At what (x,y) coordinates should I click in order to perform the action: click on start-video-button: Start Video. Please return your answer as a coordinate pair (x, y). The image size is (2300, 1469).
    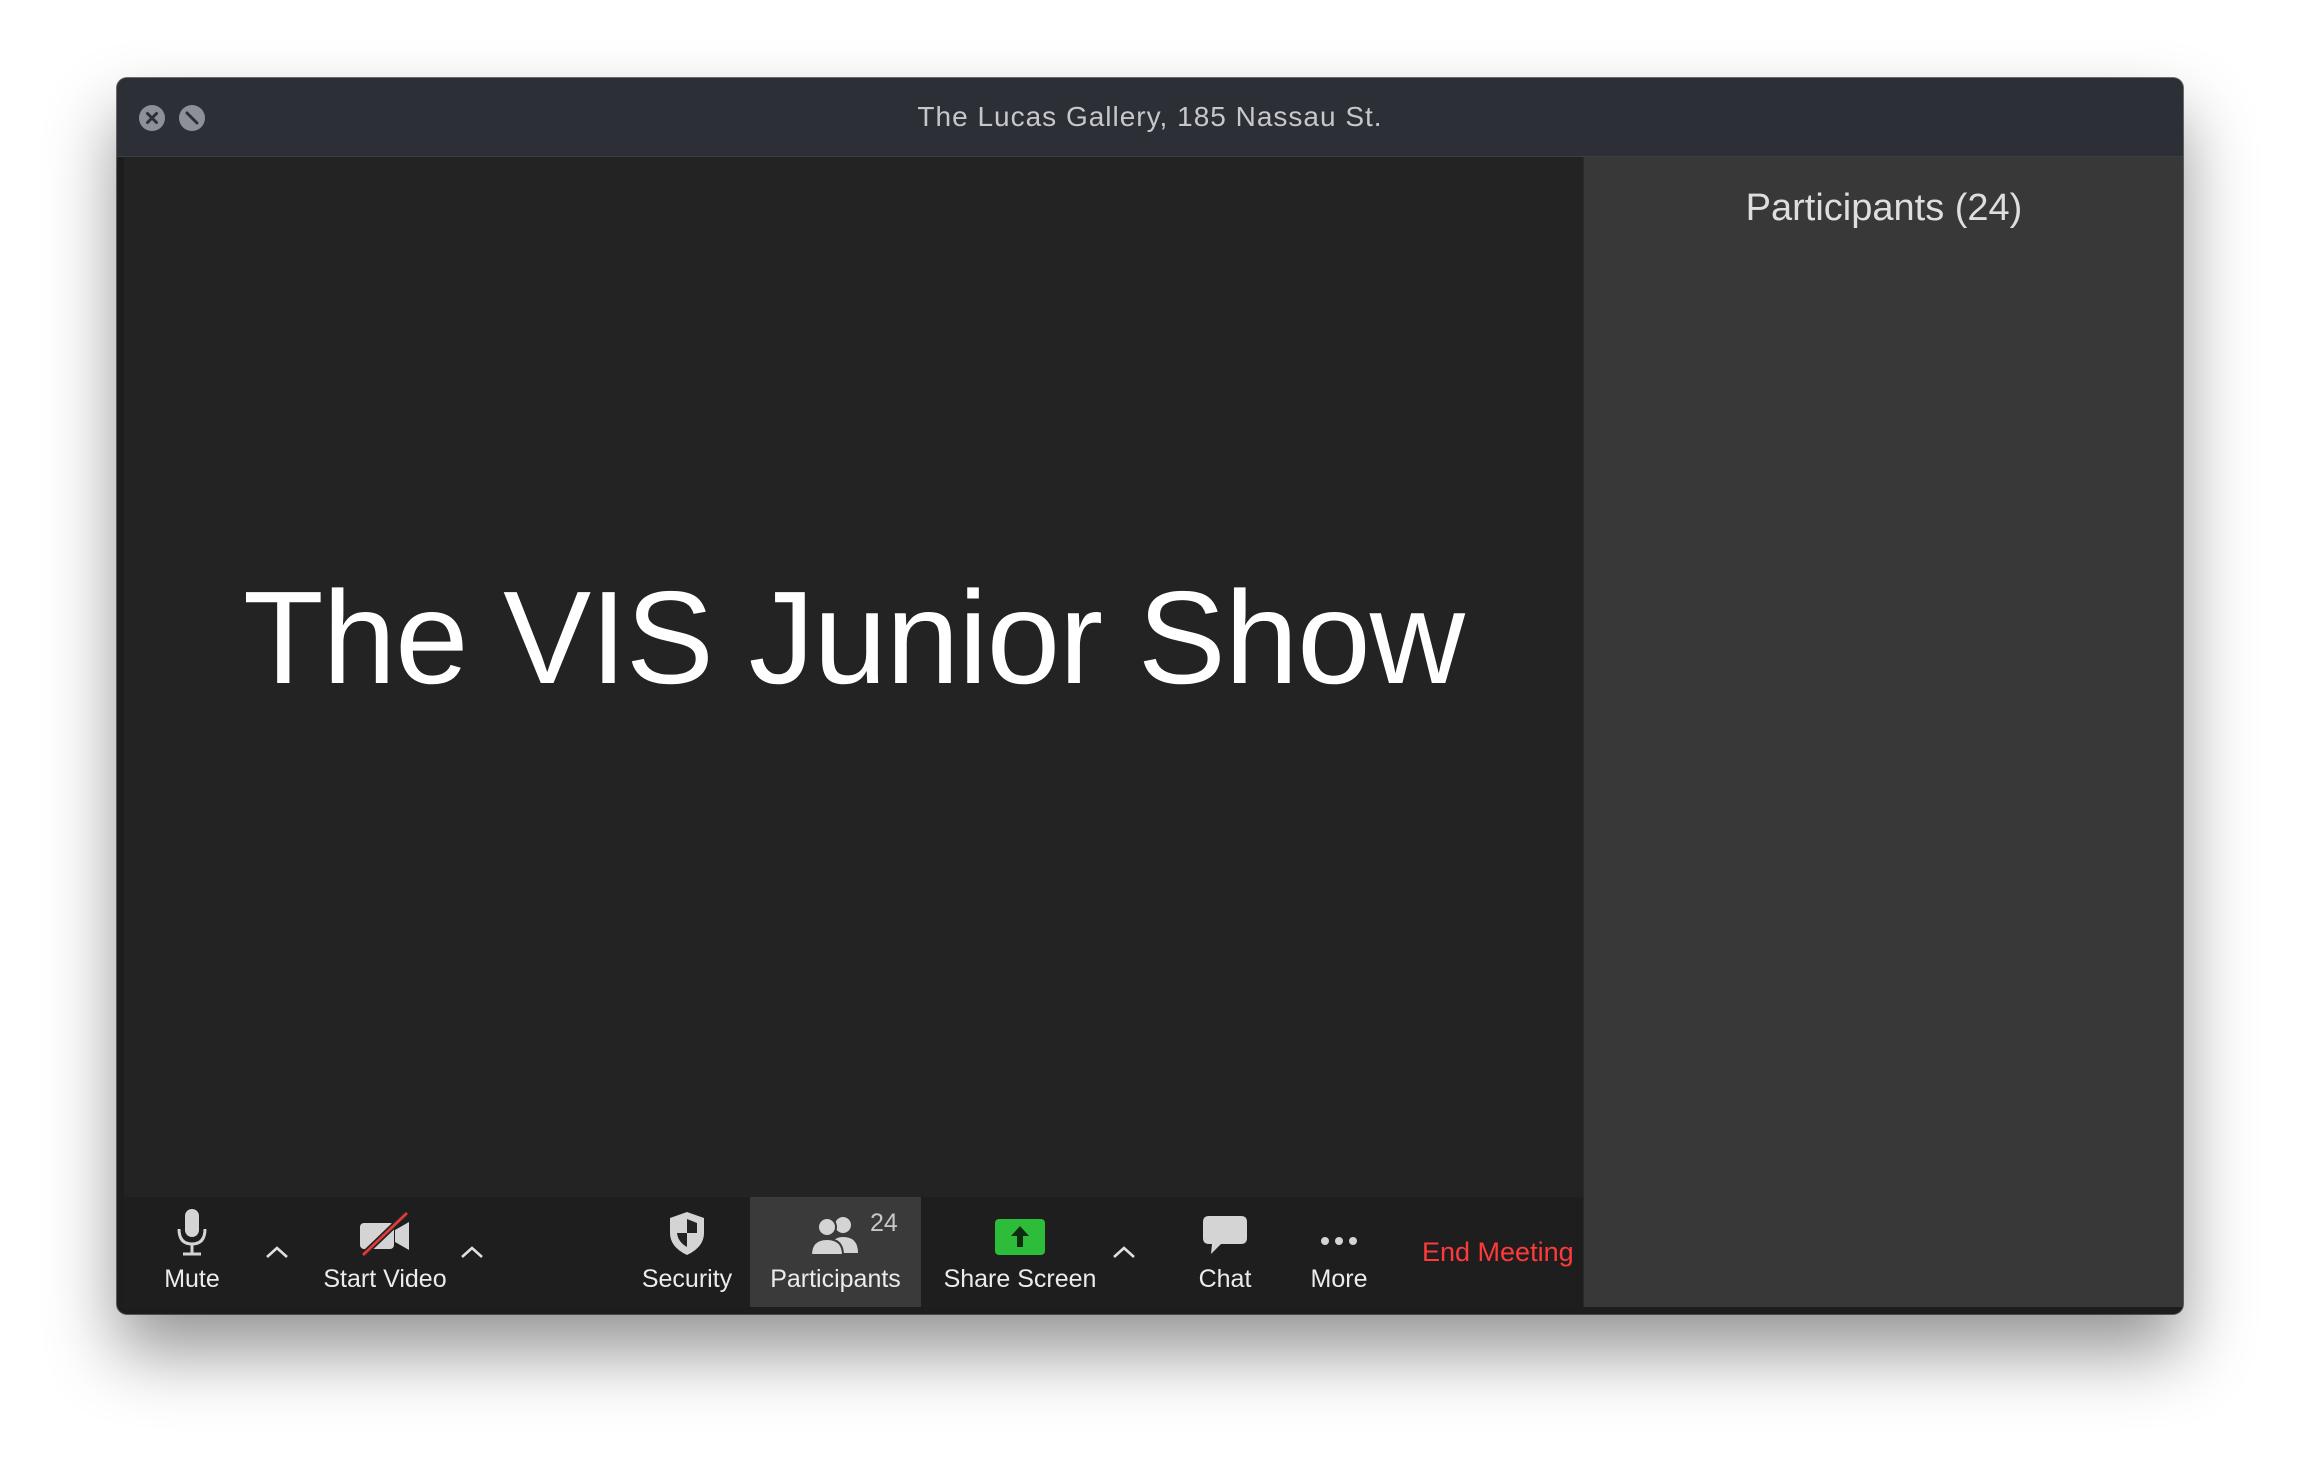
    Looking at the image, I should click on (385, 1252).